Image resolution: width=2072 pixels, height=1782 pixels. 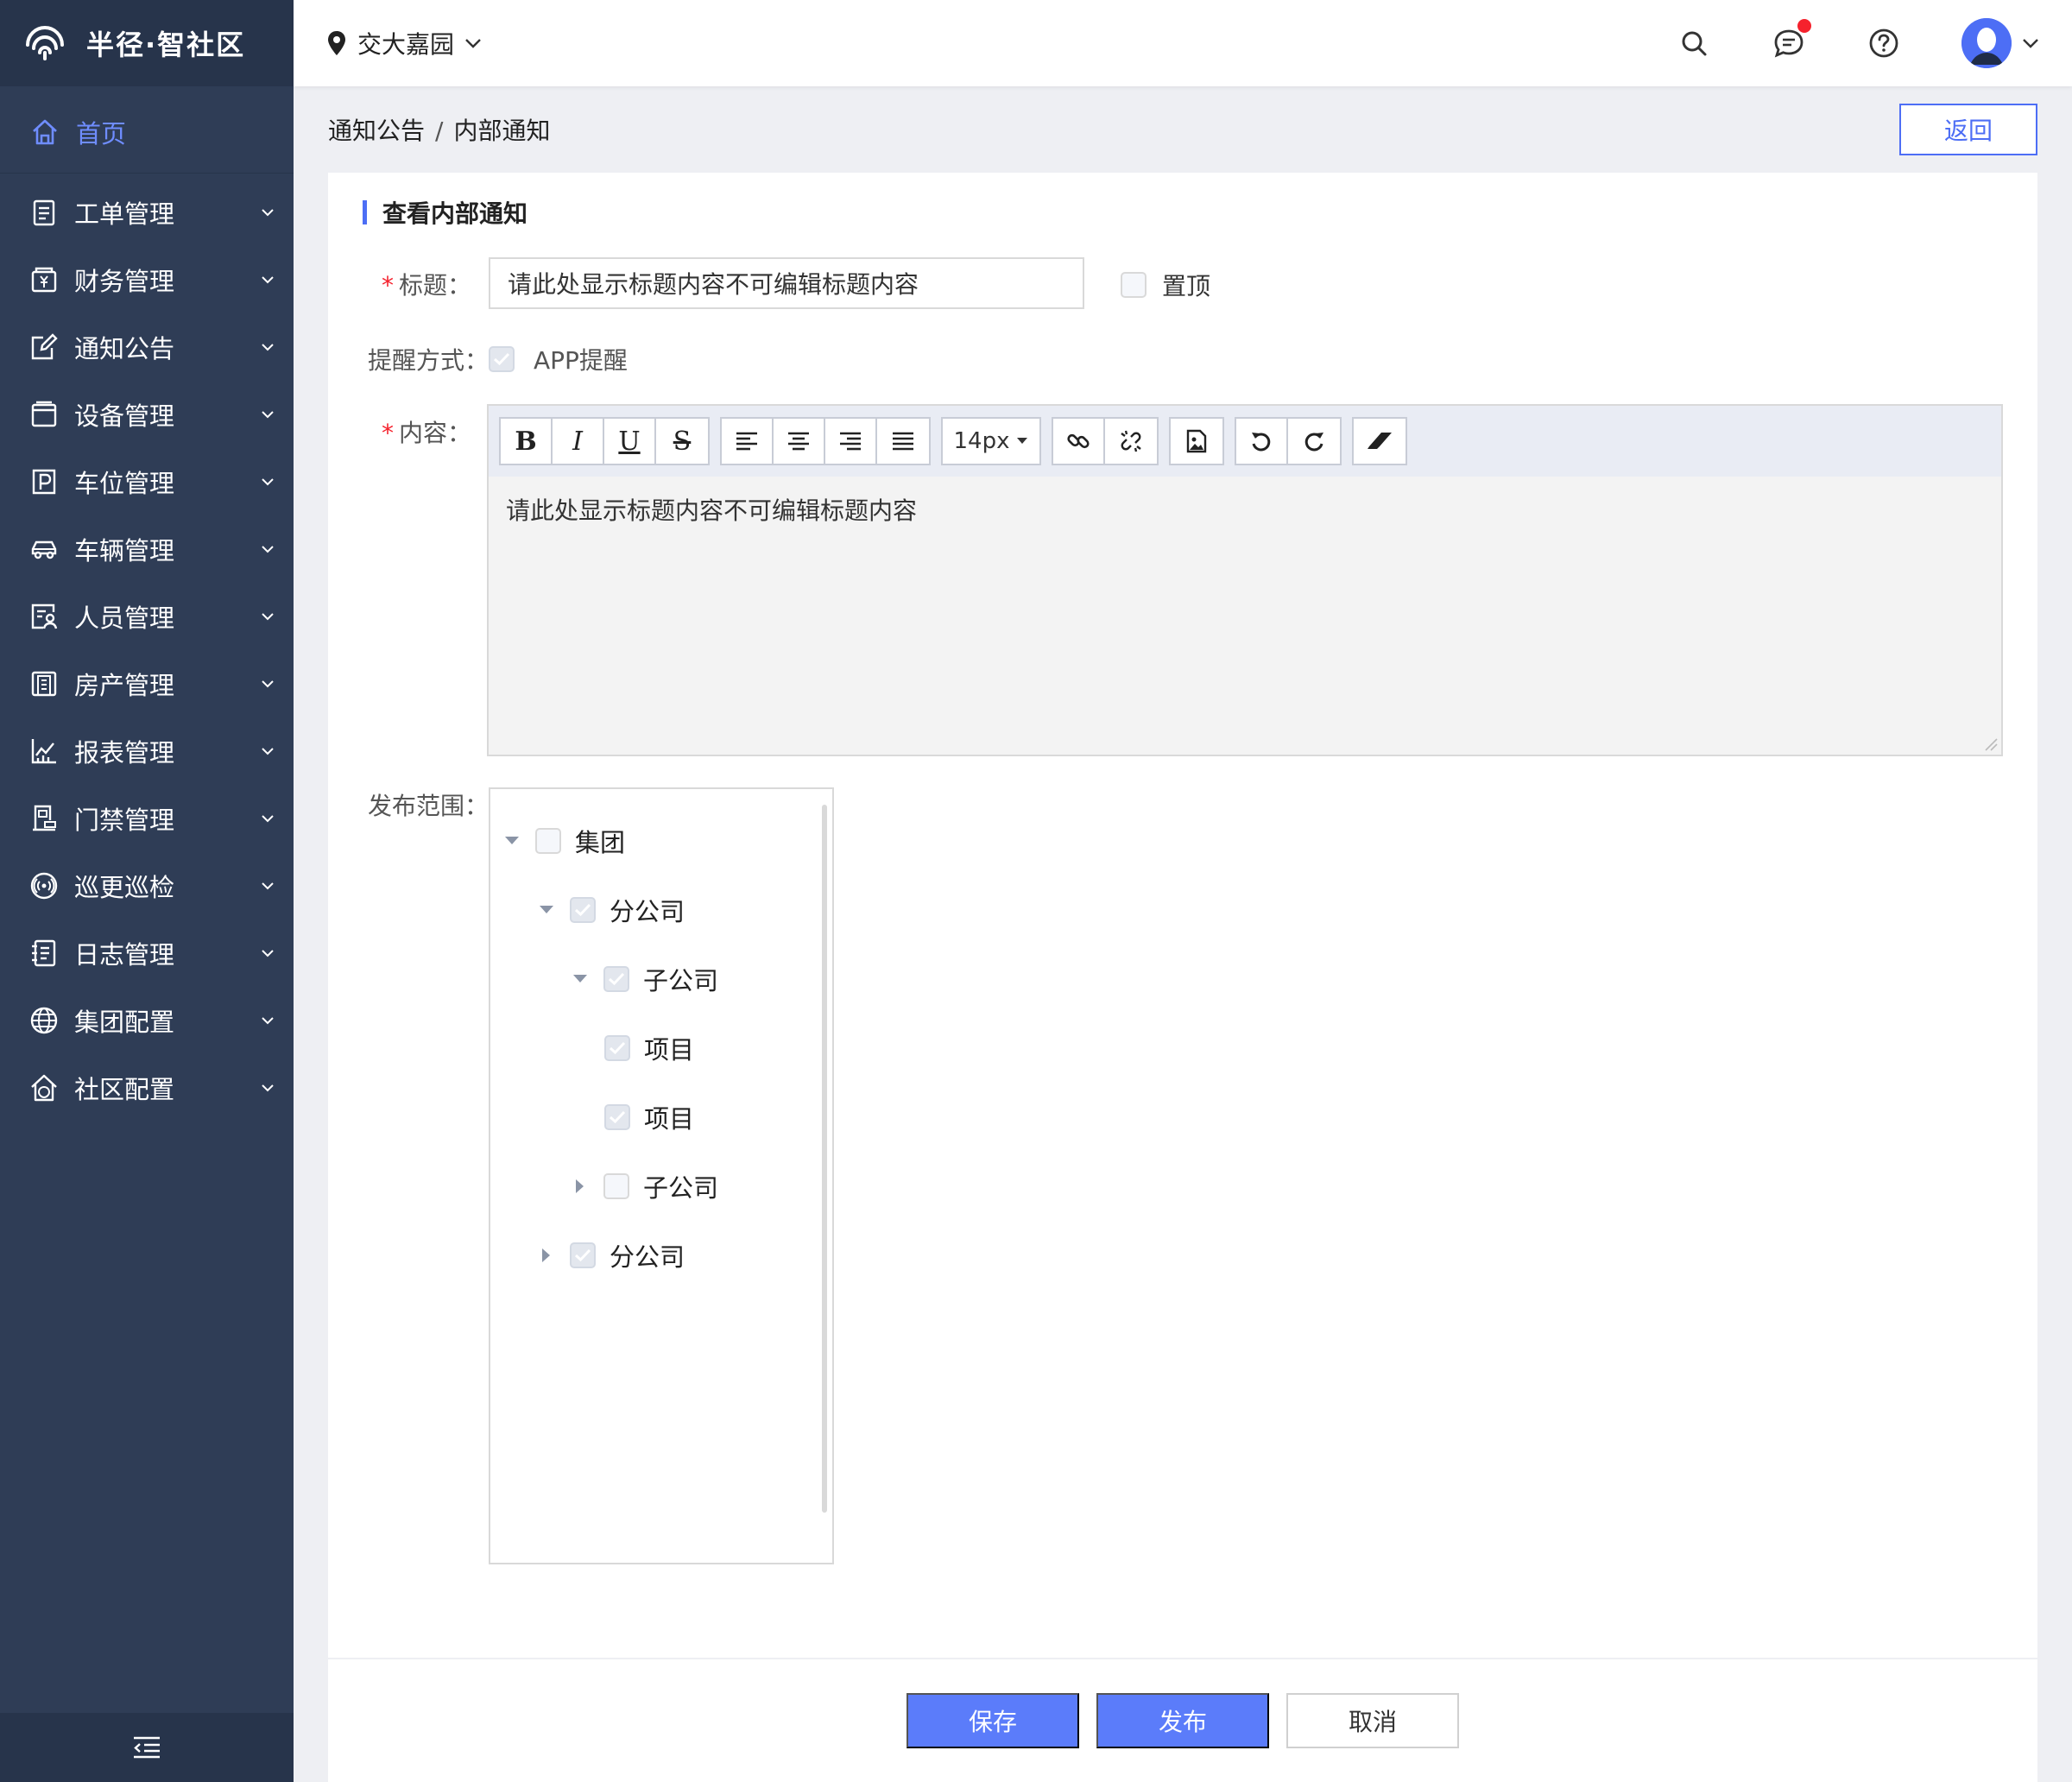 What do you see at coordinates (748, 441) in the screenshot?
I see `align-left-button` at bounding box center [748, 441].